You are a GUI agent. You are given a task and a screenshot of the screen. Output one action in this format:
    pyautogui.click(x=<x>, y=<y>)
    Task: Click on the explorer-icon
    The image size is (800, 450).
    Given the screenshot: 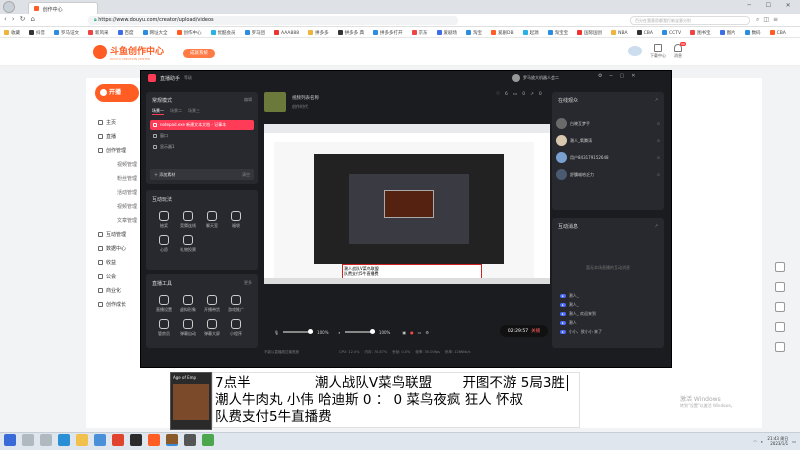 What is the action you would take?
    pyautogui.click(x=82, y=440)
    